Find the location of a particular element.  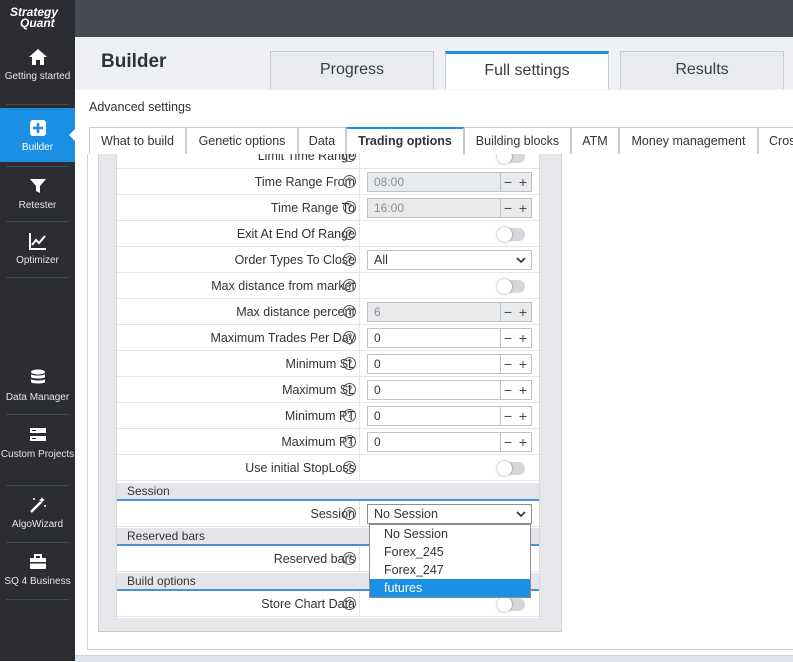

setting-time-range-from: Time Range From ? 08:00 − + is located at coordinates (328, 182).